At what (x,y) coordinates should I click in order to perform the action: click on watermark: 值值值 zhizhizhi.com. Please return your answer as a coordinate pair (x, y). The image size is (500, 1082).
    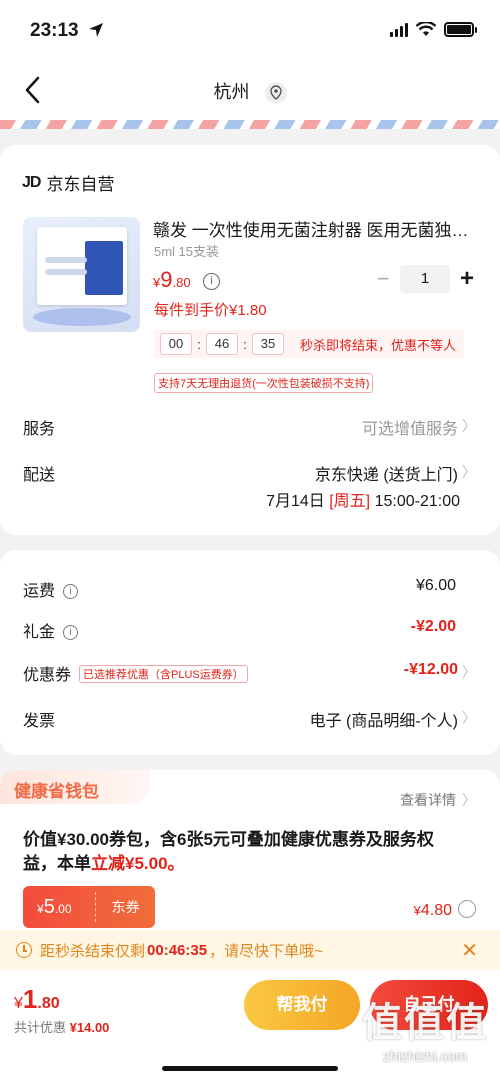
    Looking at the image, I should click on (425, 1032).